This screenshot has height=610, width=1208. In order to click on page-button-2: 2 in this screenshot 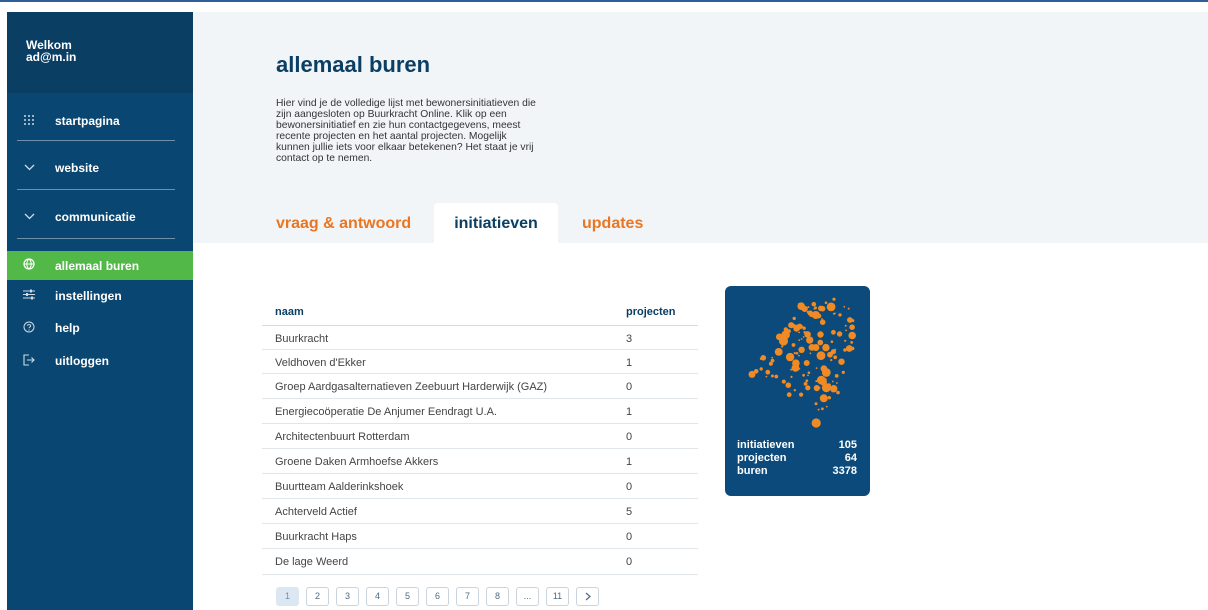, I will do `click(317, 596)`.